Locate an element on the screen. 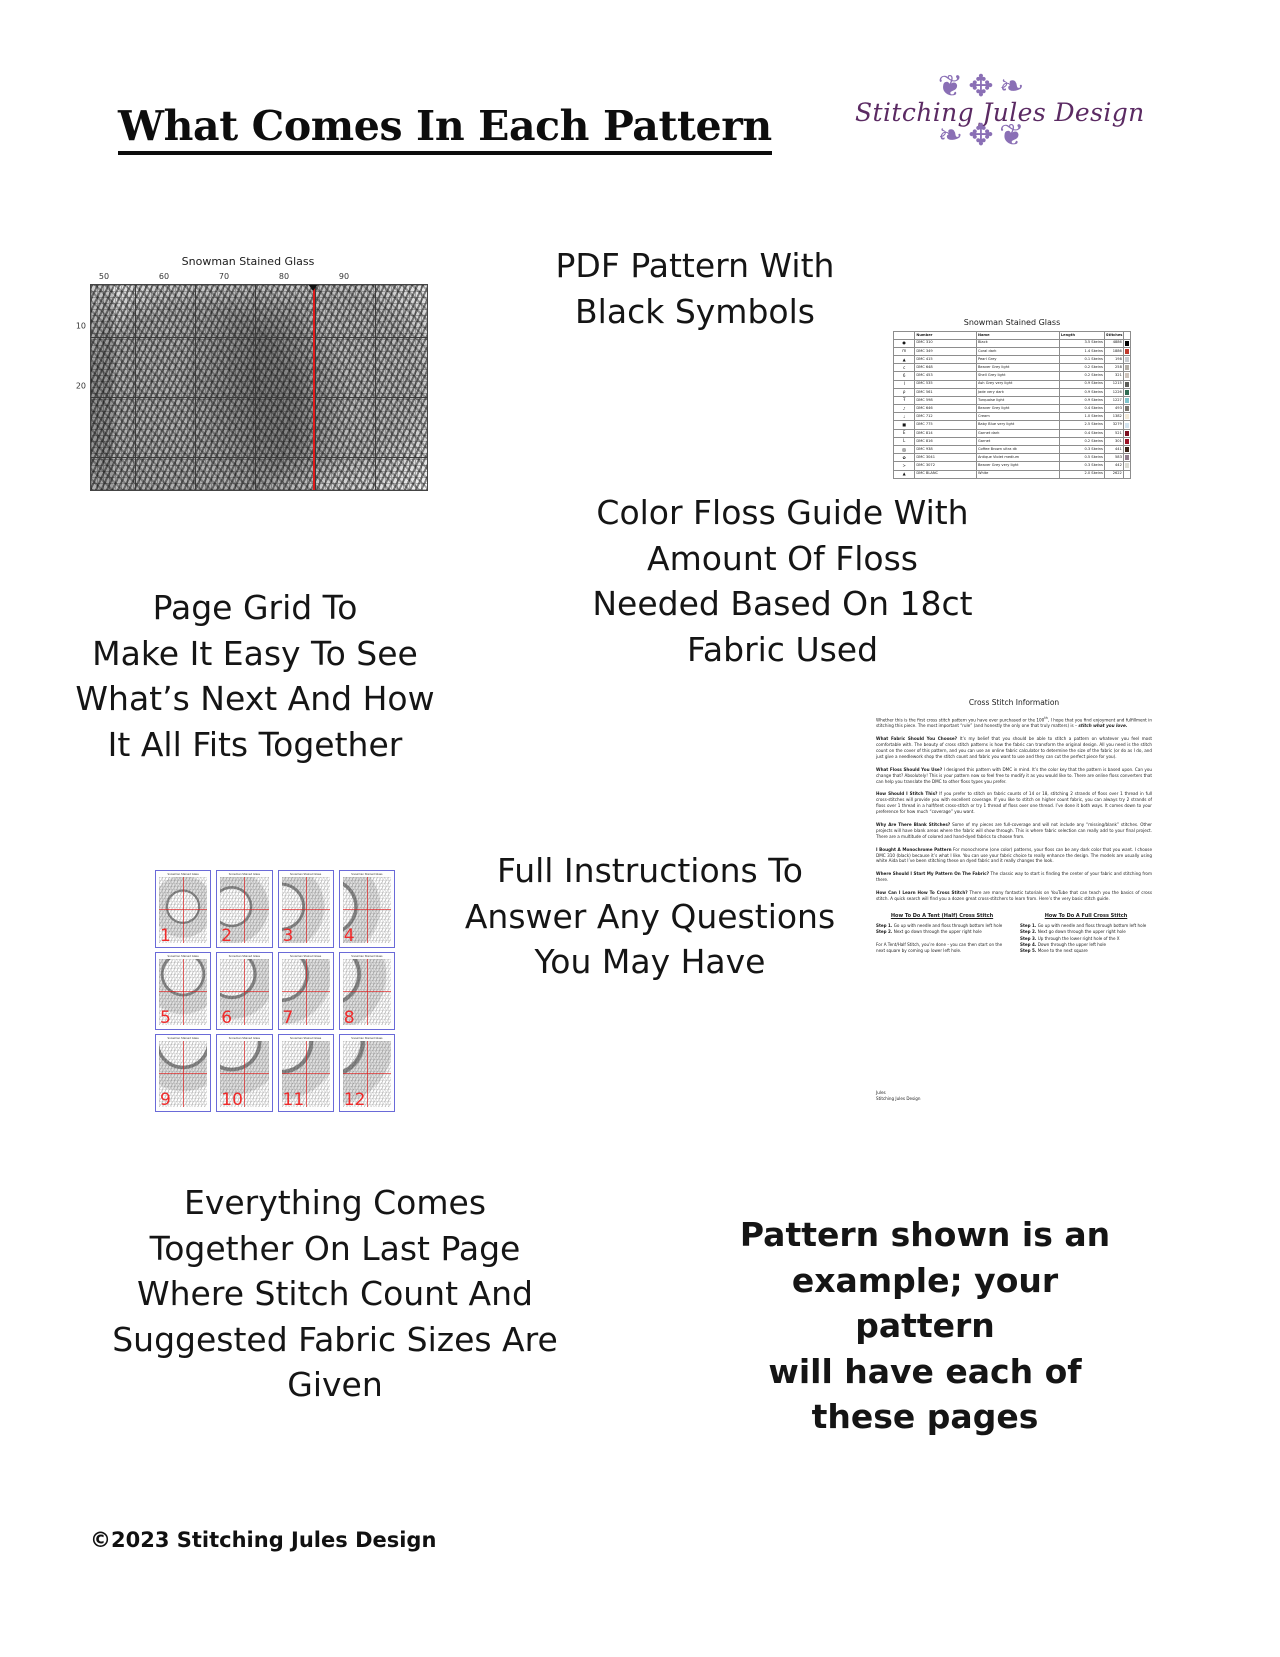  floss-number: DMC 310 is located at coordinates (945, 343).